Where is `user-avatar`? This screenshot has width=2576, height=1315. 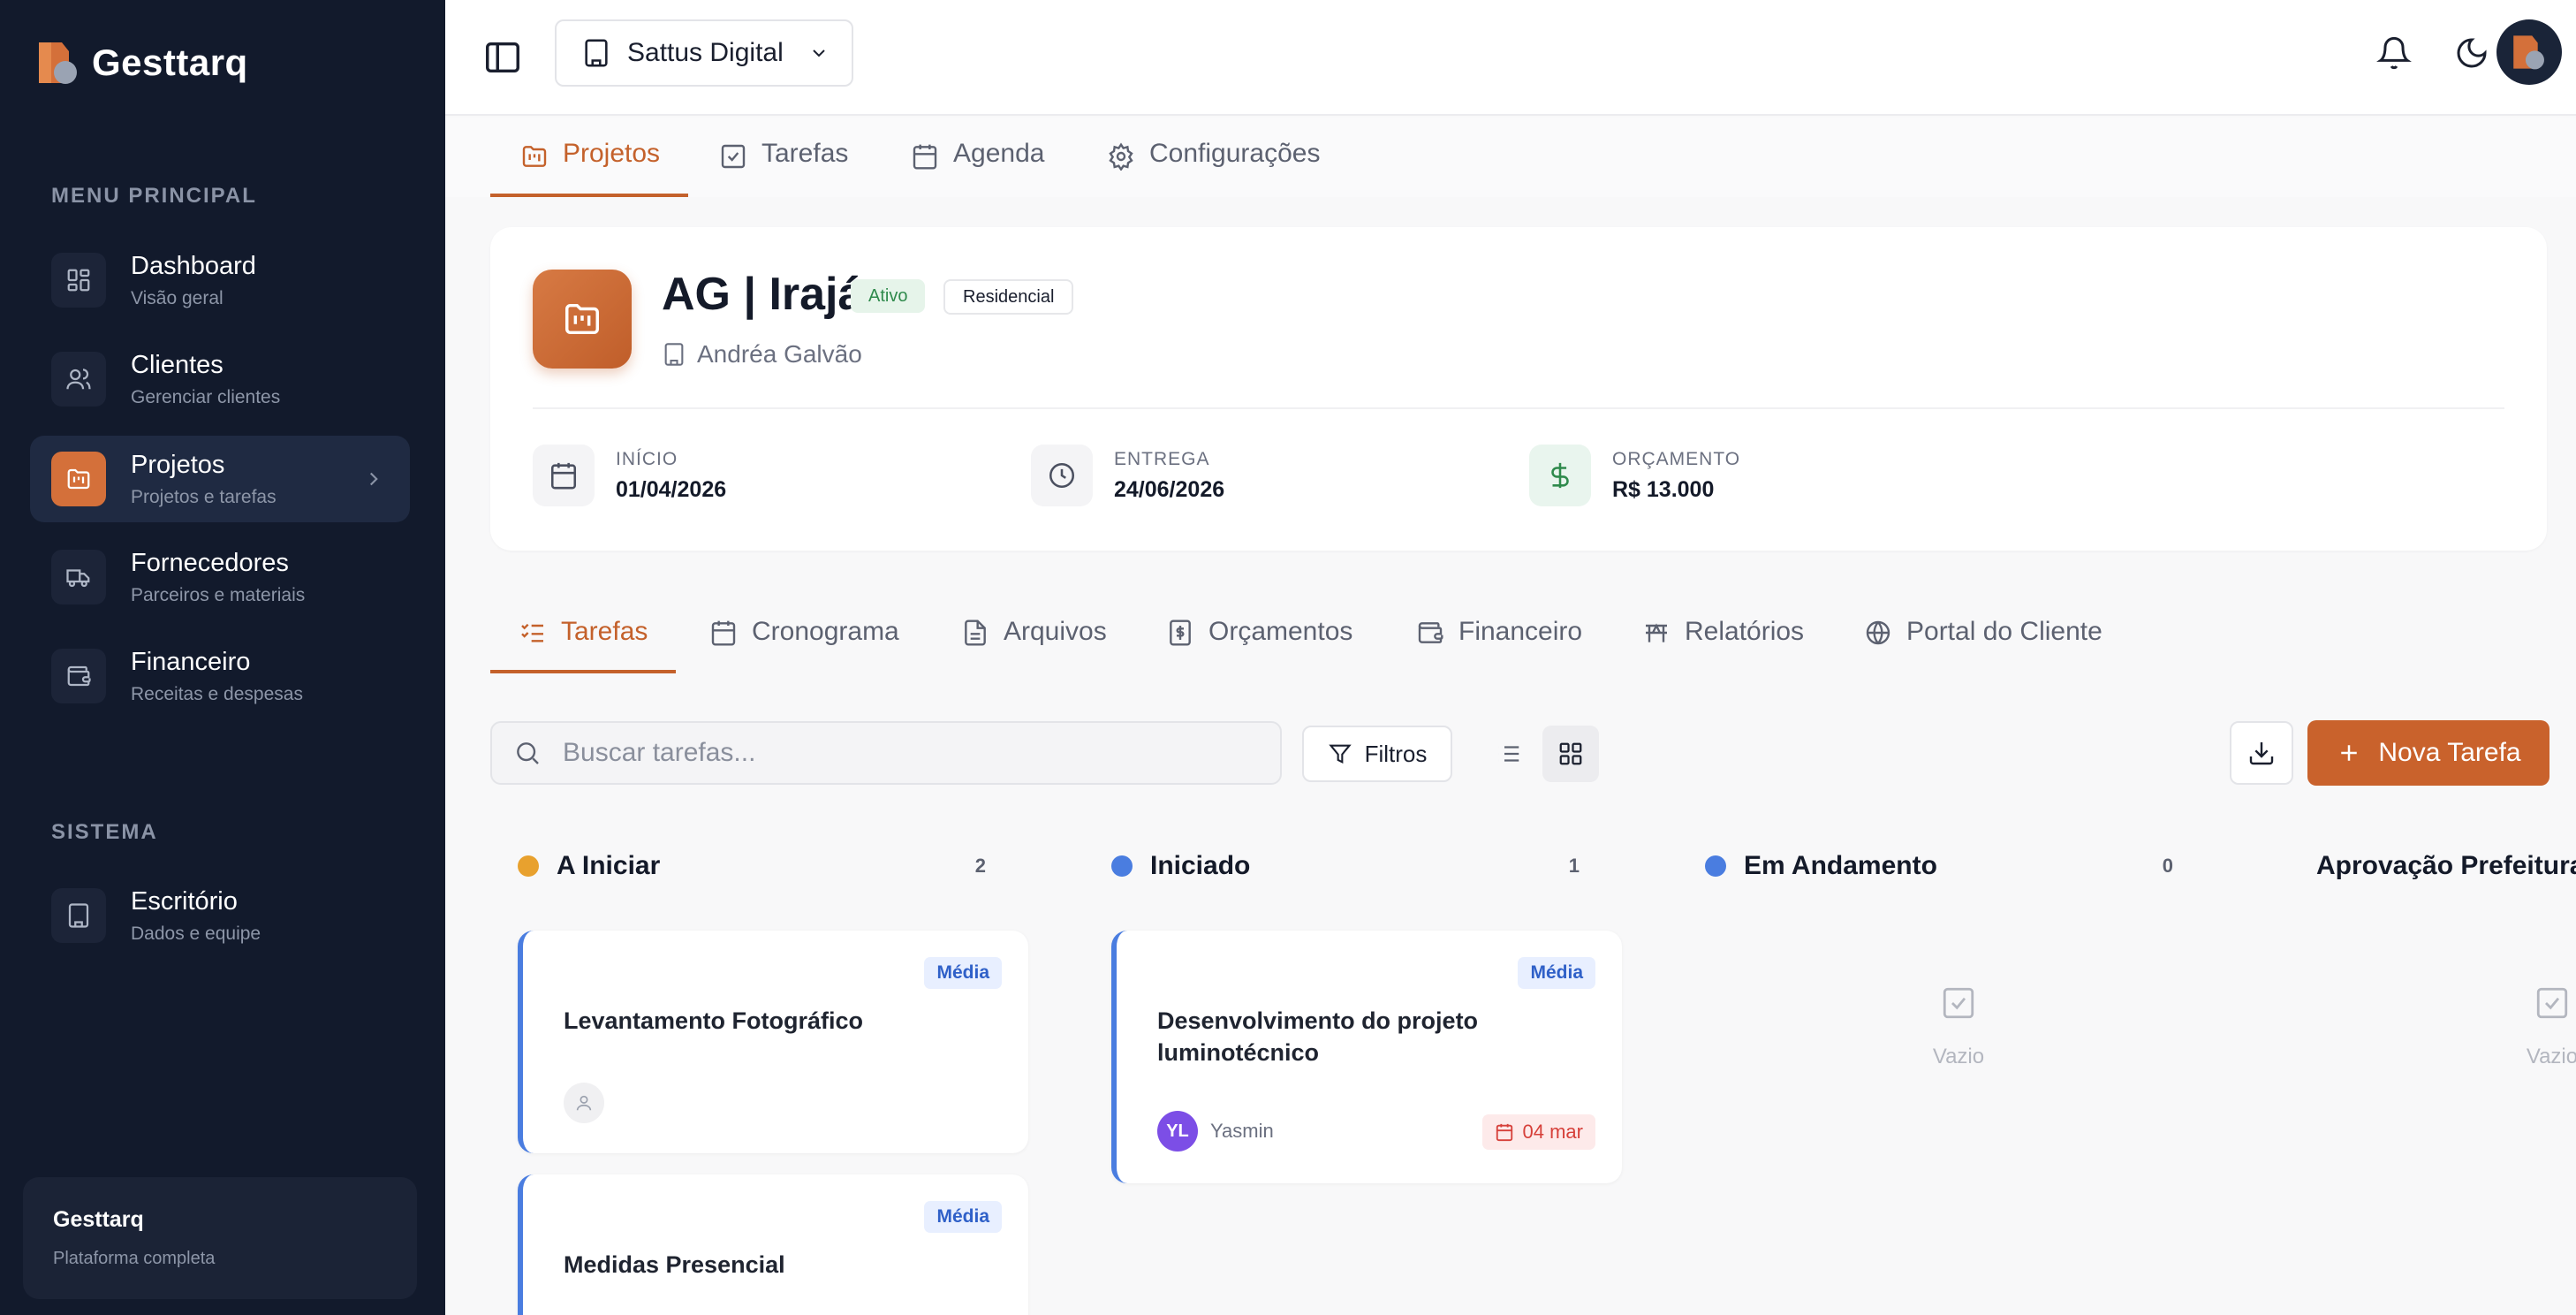
user-avatar is located at coordinates (2529, 52).